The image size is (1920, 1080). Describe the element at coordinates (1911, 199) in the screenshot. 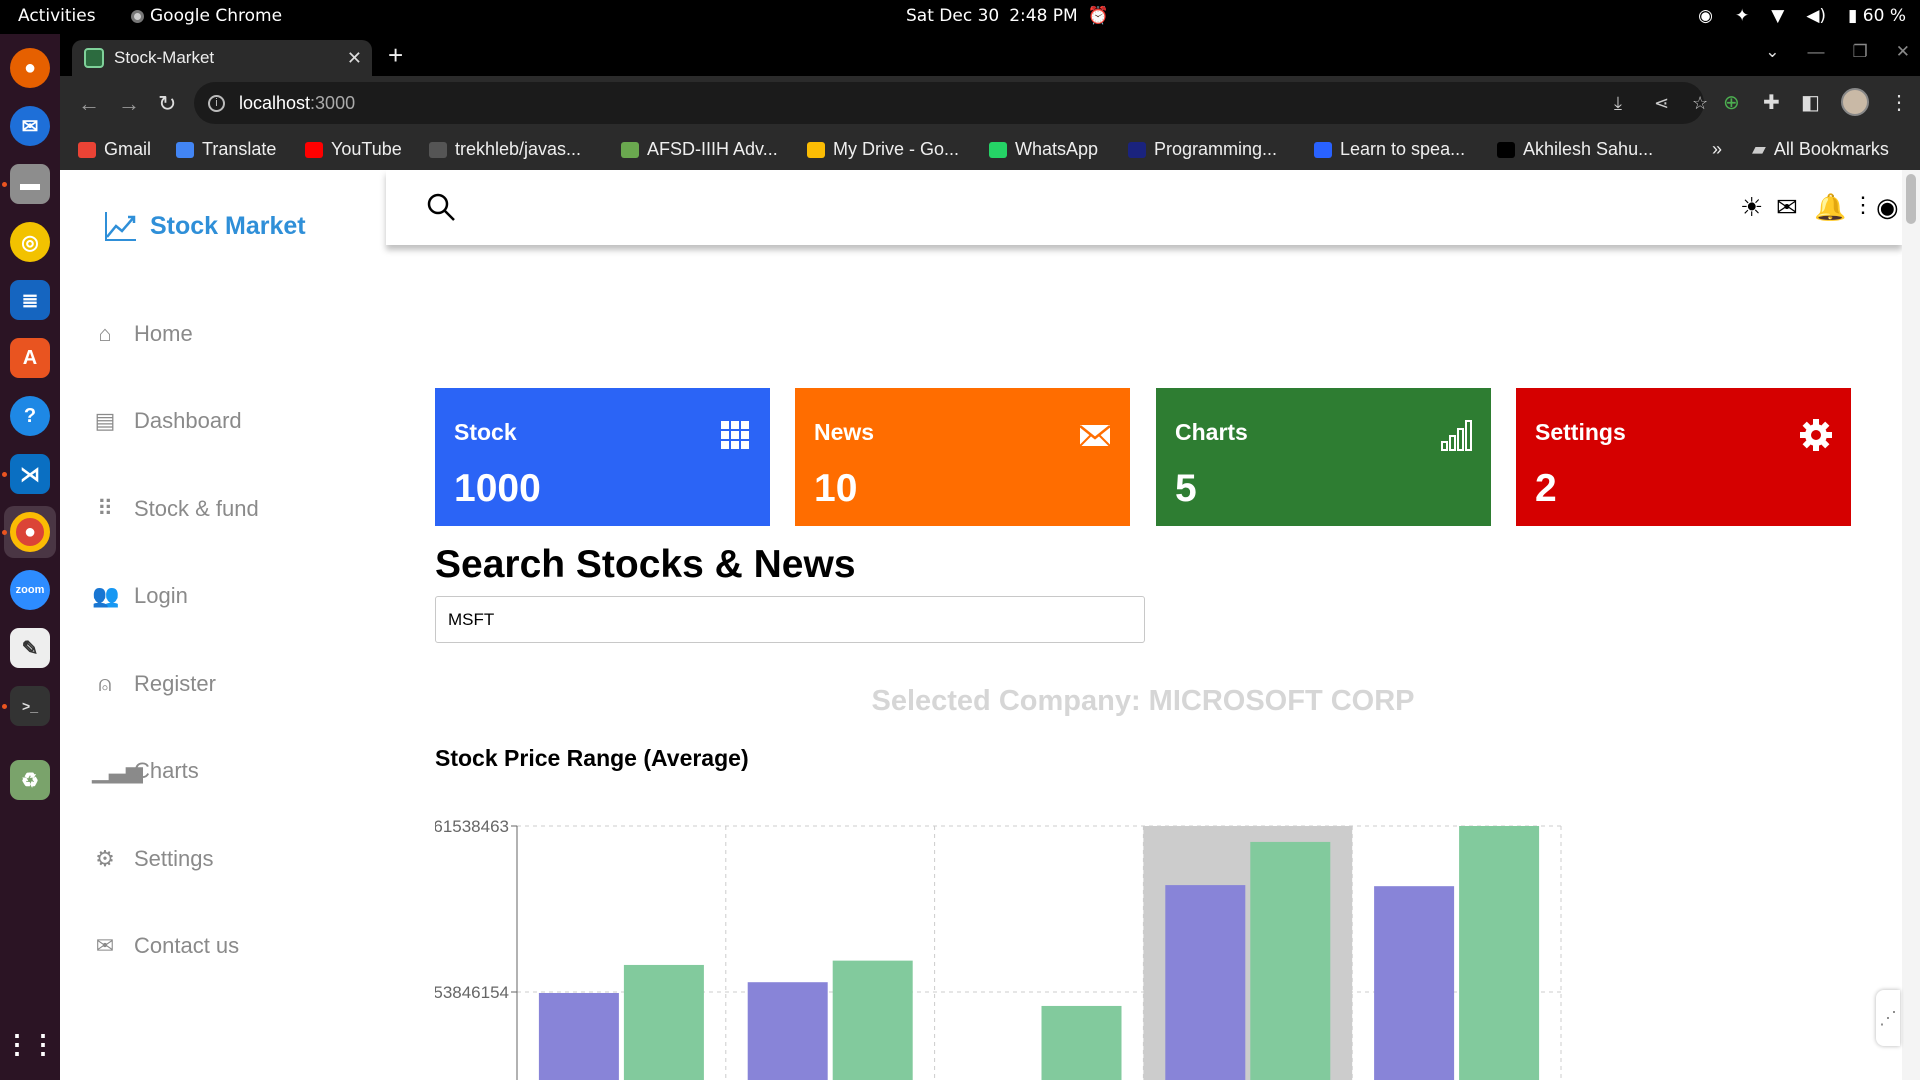

I see `scrollbar-thumb` at that location.